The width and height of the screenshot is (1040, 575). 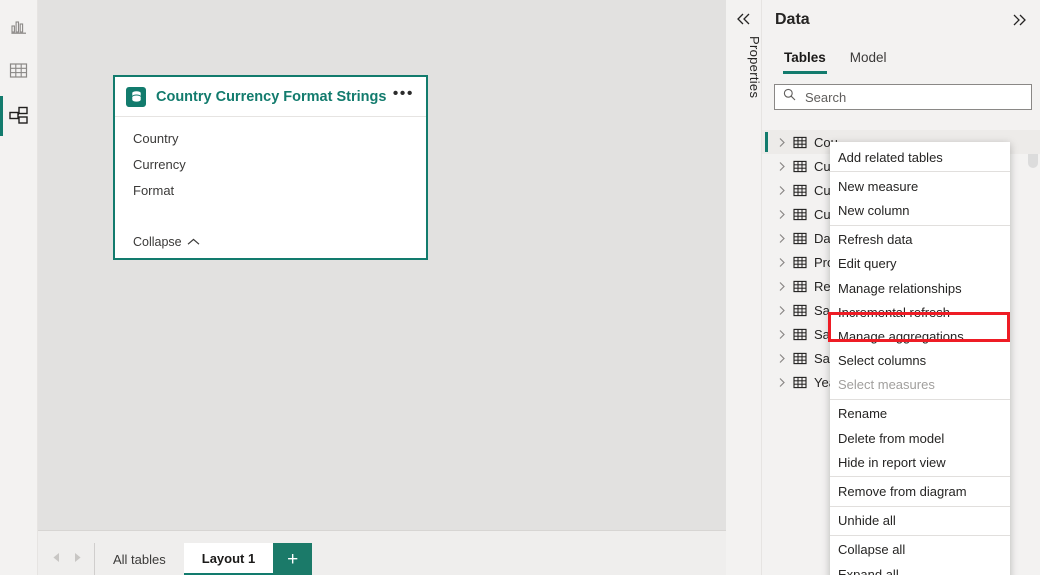 I want to click on context-menu-item-remove-from-diagram: Remove from diagram, so click(x=920, y=491).